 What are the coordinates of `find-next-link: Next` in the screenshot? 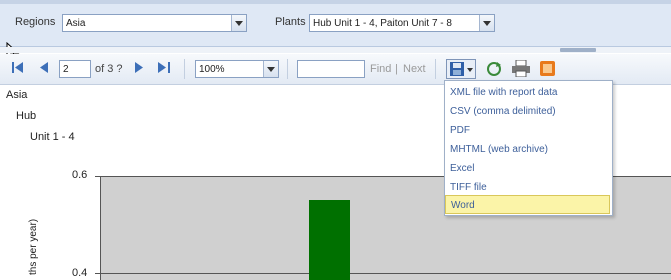 It's located at (414, 69).